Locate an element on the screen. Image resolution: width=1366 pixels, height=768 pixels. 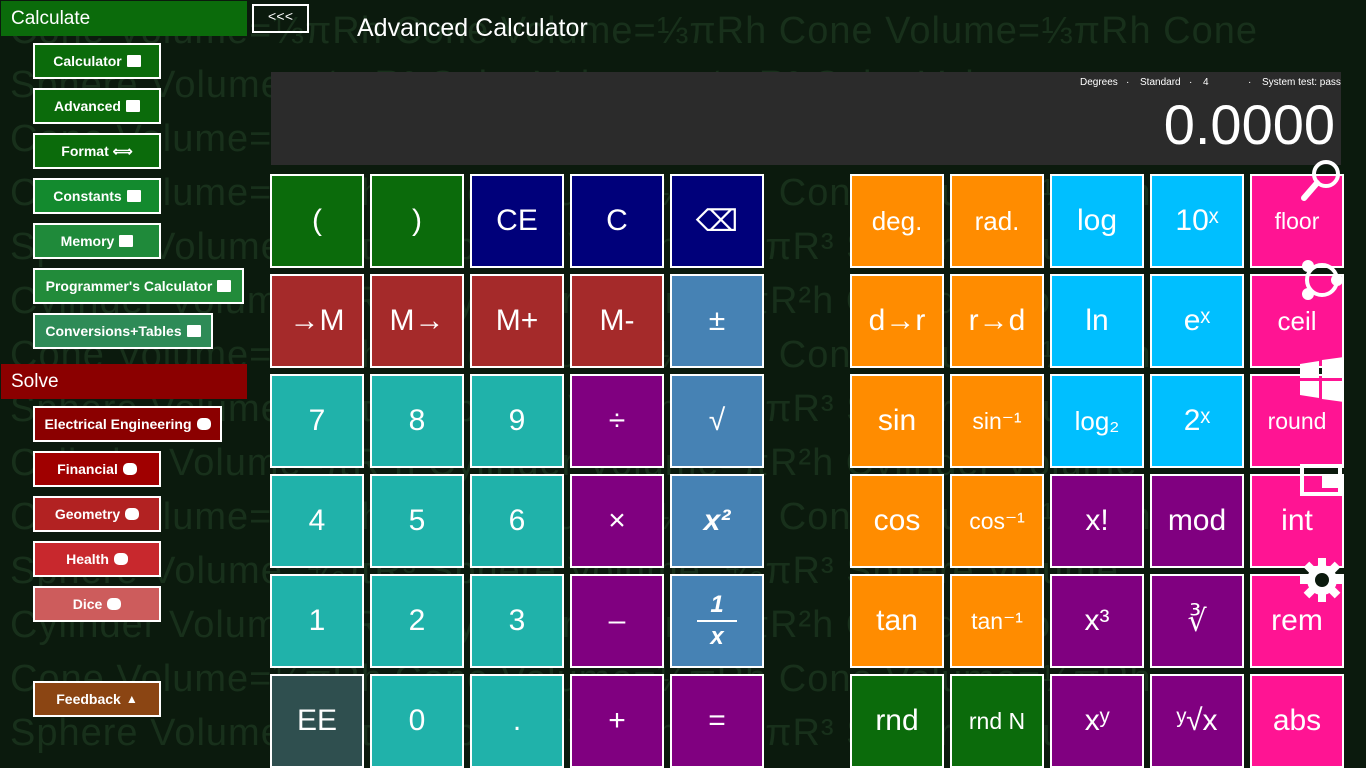
system-test-status: System test: pass is located at coordinates (1301, 82).